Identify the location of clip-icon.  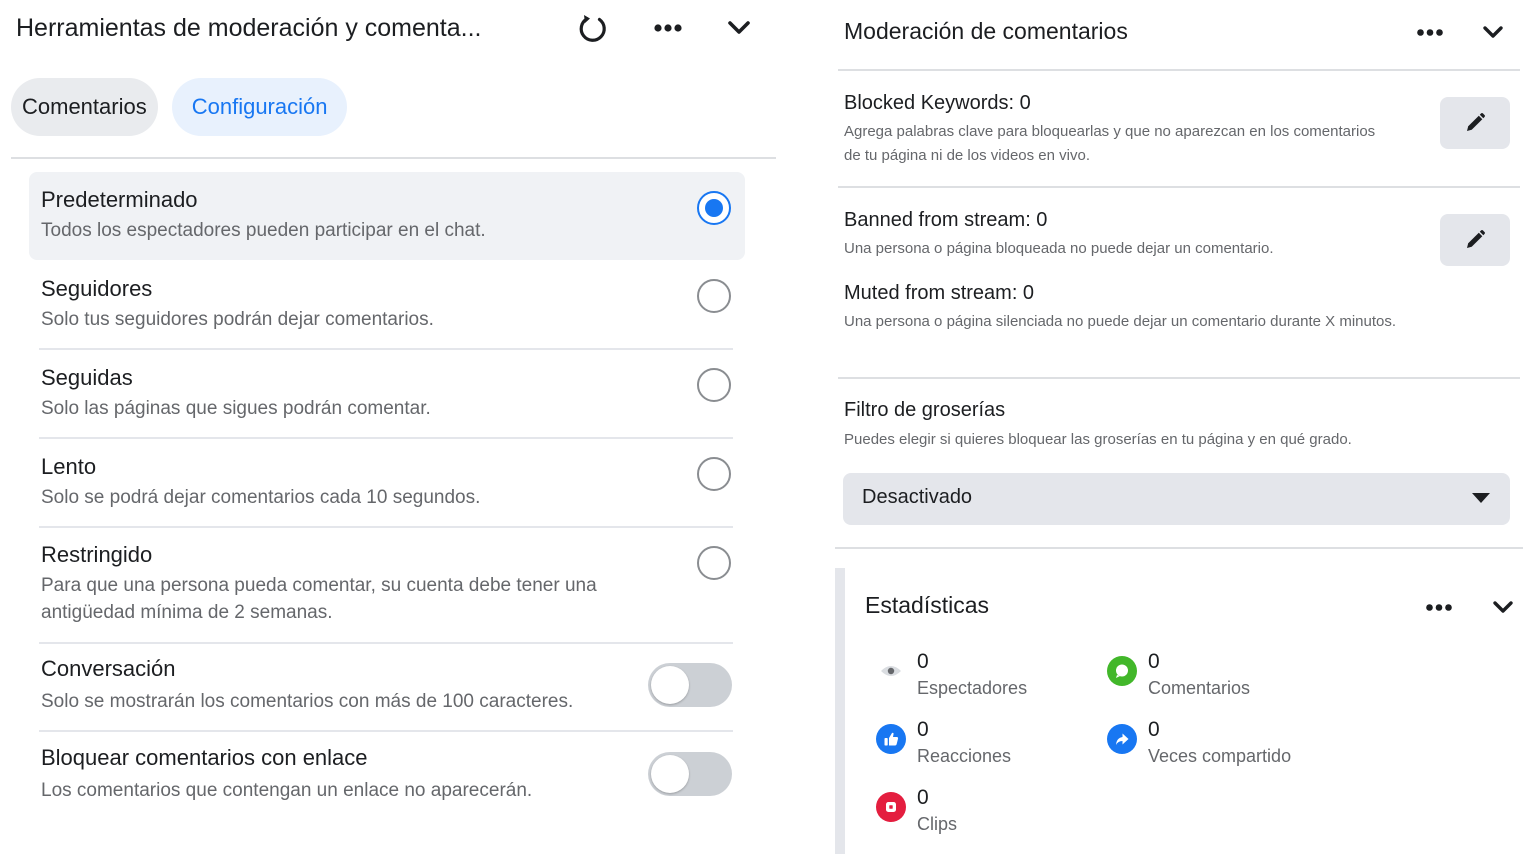
(891, 807).